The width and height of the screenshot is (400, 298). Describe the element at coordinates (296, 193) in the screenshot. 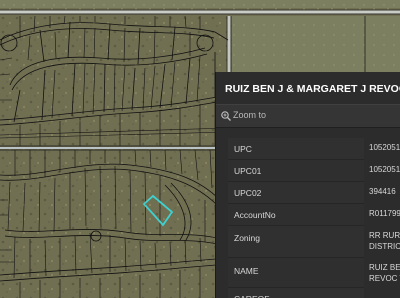

I see `attr-key: UPC02` at that location.